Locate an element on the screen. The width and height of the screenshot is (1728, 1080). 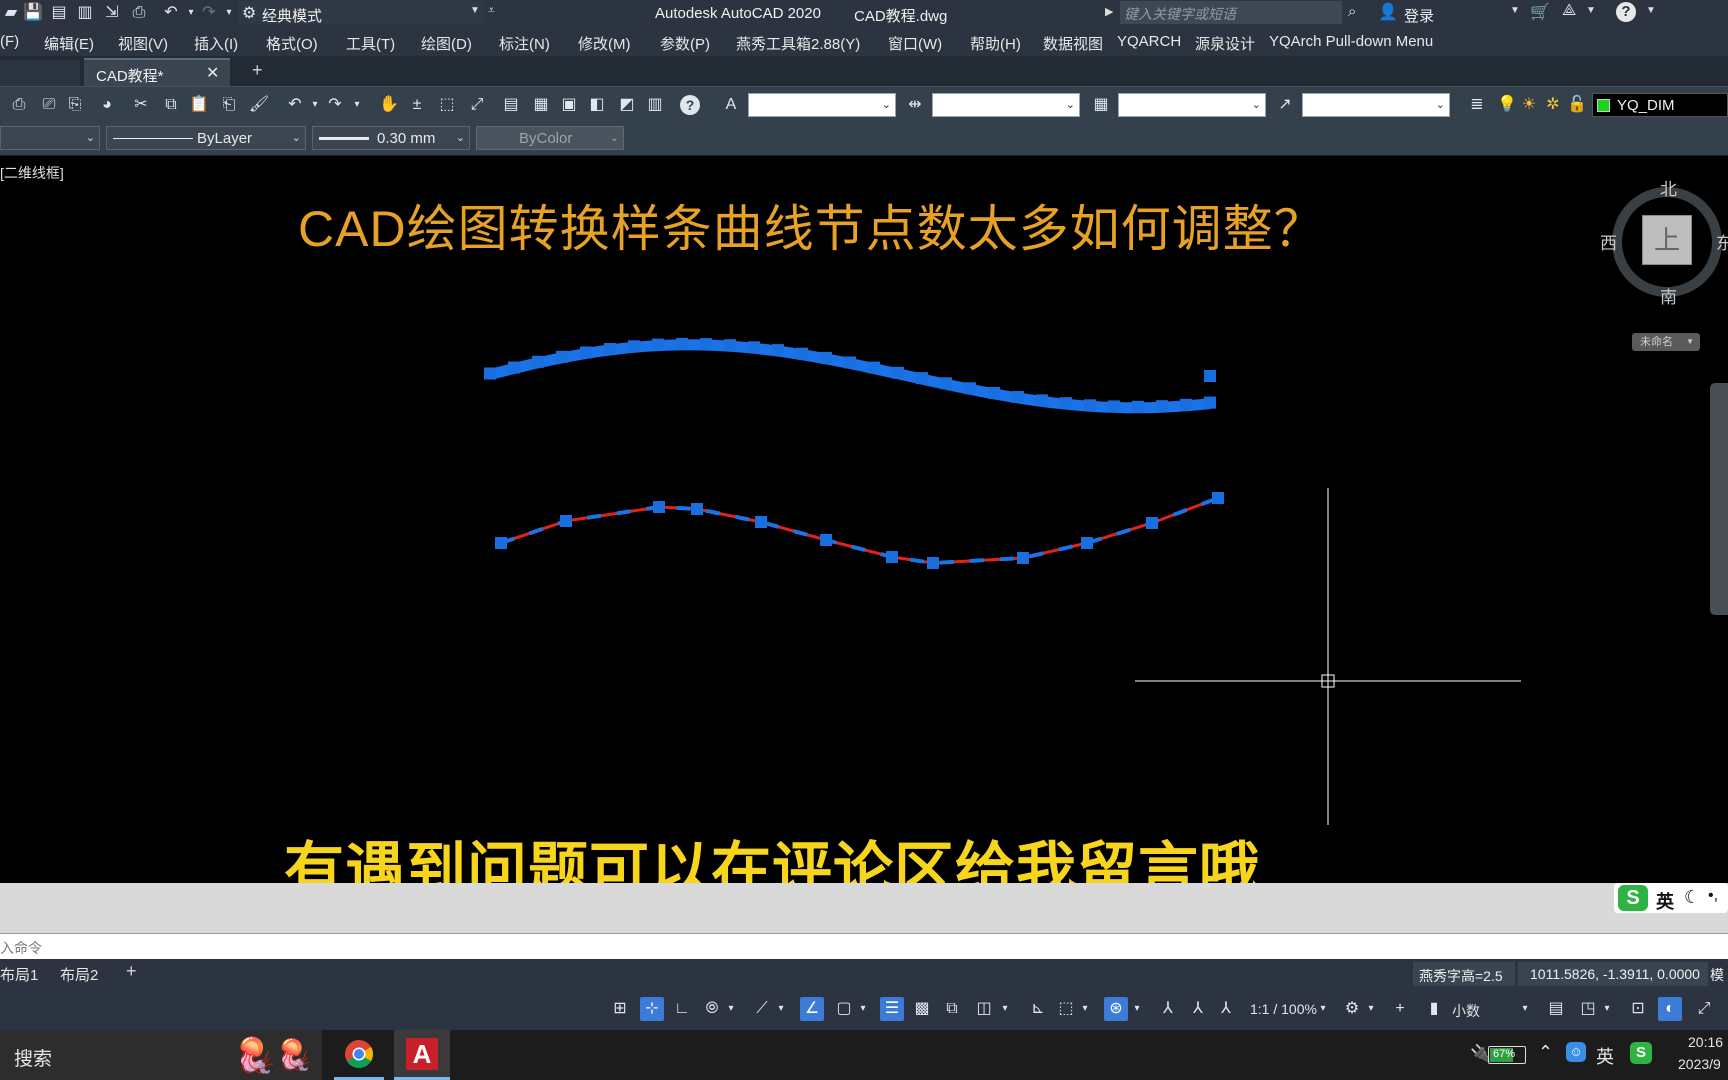
text-style-icon: A is located at coordinates (731, 105).